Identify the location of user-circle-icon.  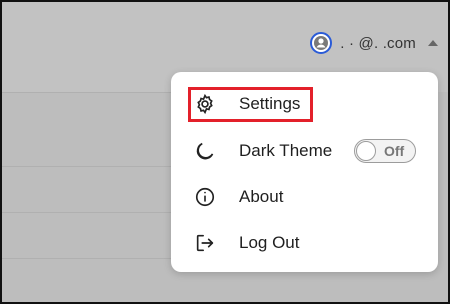
(321, 43).